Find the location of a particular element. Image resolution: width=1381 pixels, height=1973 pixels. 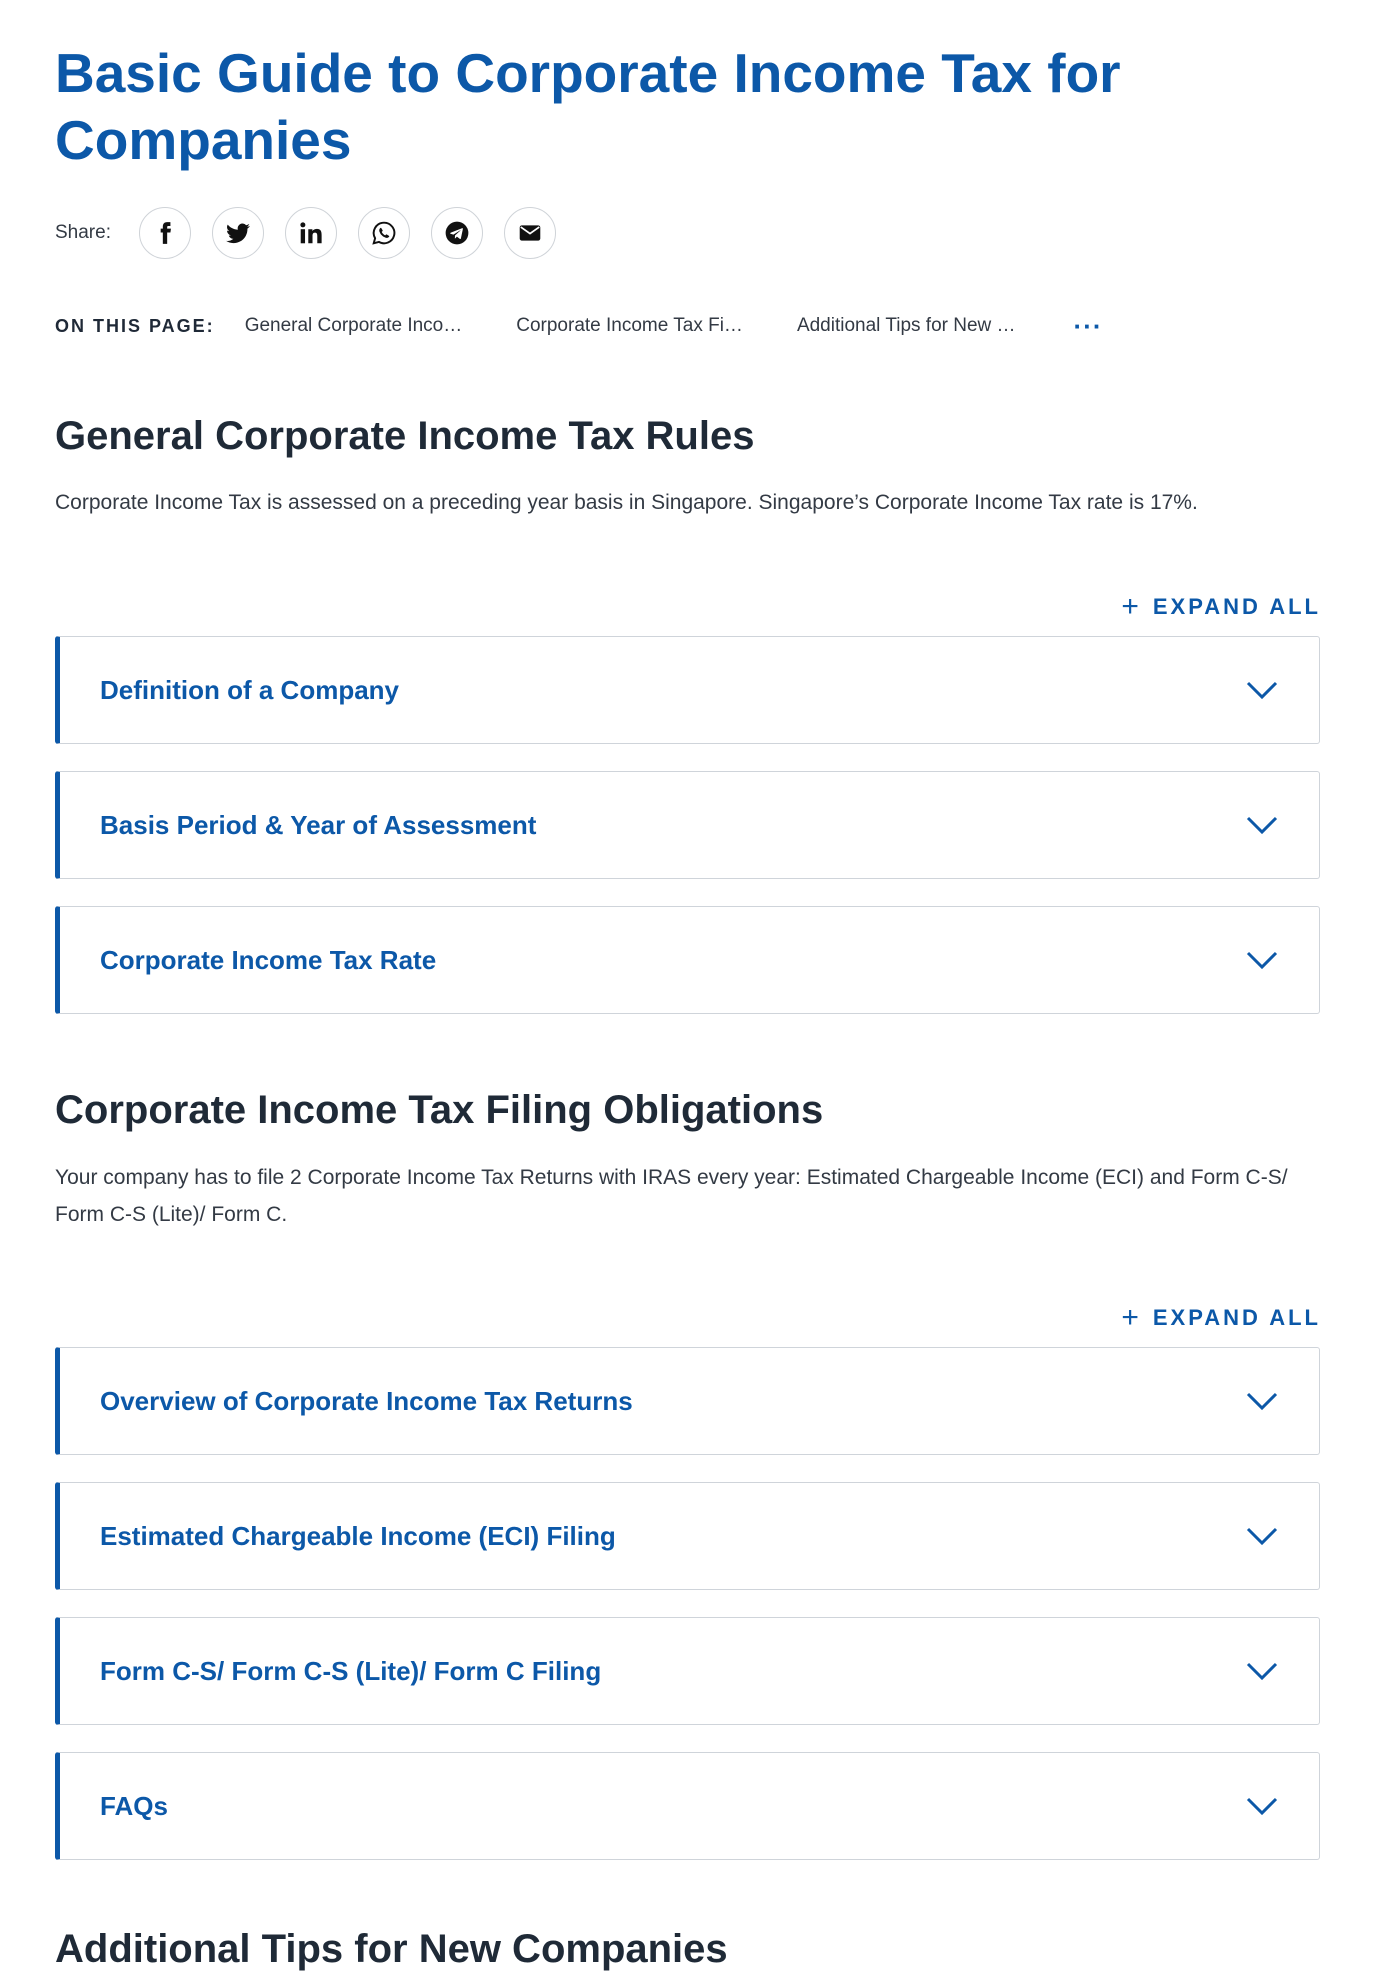

accordion-basis-period: Basis Period & Year of Assessment is located at coordinates (687, 825).